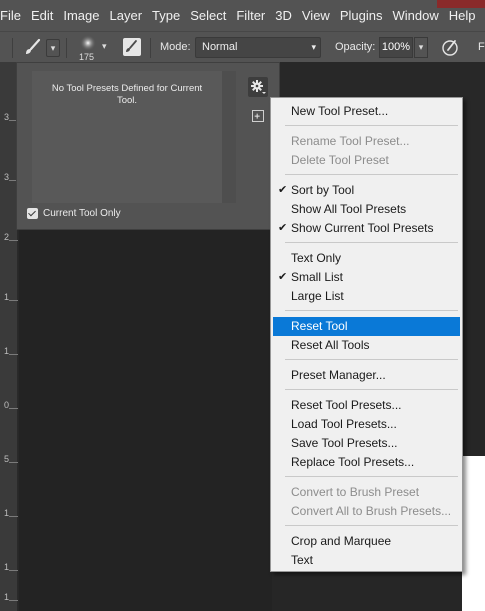  Describe the element at coordinates (316, 15) in the screenshot. I see `menu-view: View` at that location.